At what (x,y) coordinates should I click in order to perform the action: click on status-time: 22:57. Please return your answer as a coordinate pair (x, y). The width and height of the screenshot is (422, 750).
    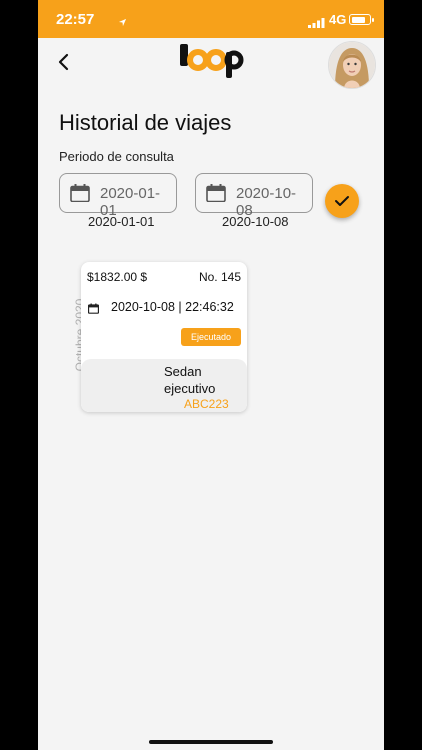
    Looking at the image, I should click on (75, 19).